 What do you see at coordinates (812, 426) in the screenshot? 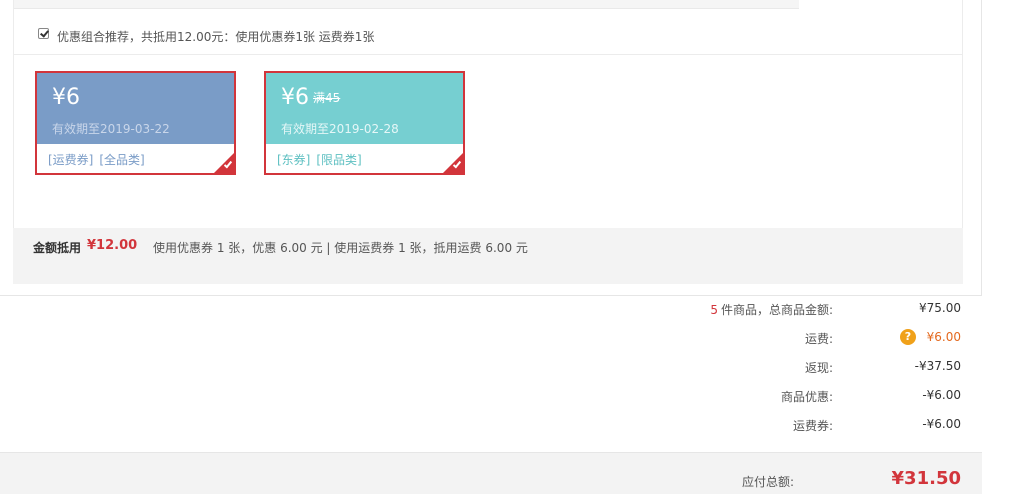
I see `shipping-coupon-label: 运费券:` at bounding box center [812, 426].